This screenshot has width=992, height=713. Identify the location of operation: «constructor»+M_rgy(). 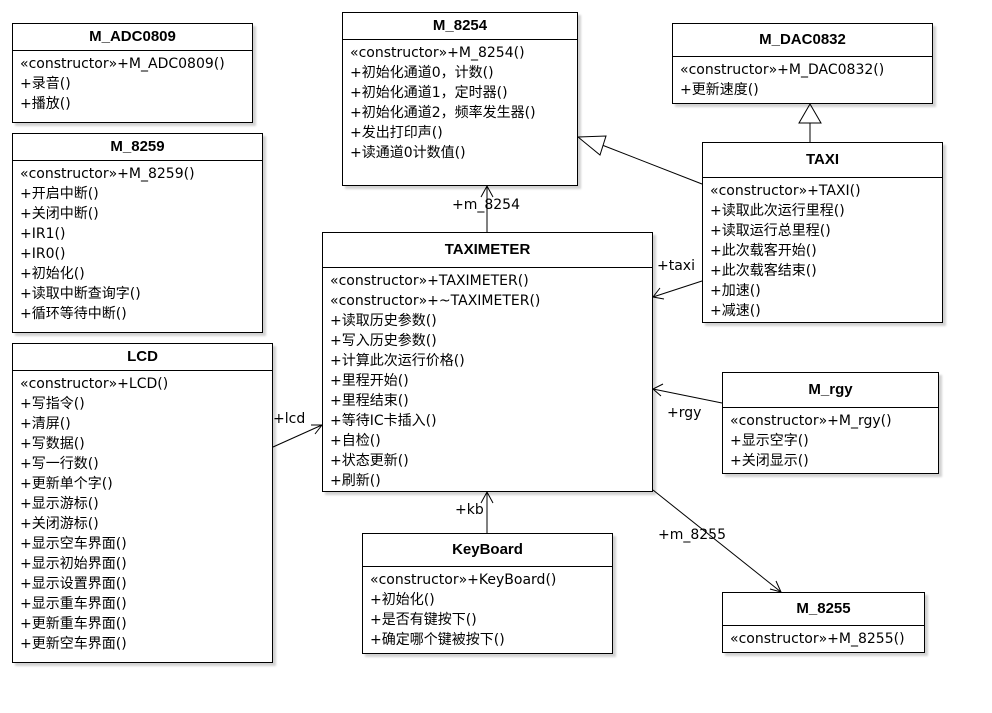
(811, 421).